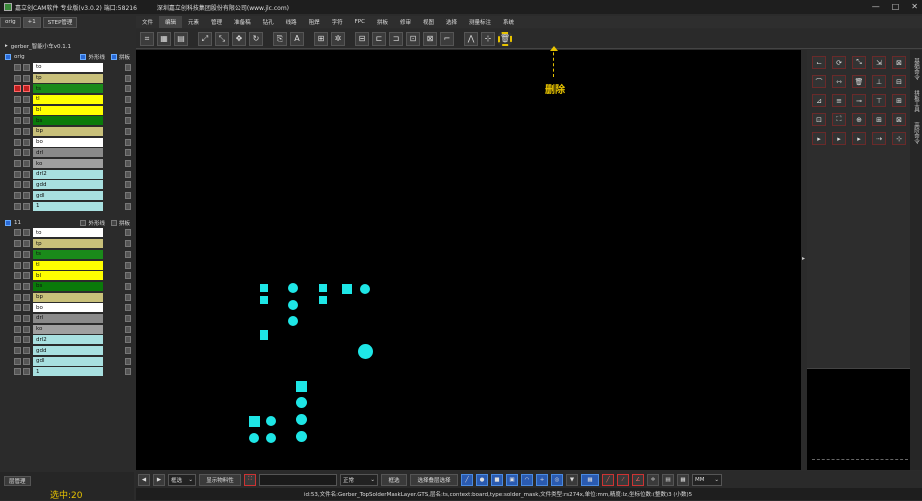 The width and height of the screenshot is (922, 501). What do you see at coordinates (321, 38) in the screenshot?
I see `array-icon: ⊞` at bounding box center [321, 38].